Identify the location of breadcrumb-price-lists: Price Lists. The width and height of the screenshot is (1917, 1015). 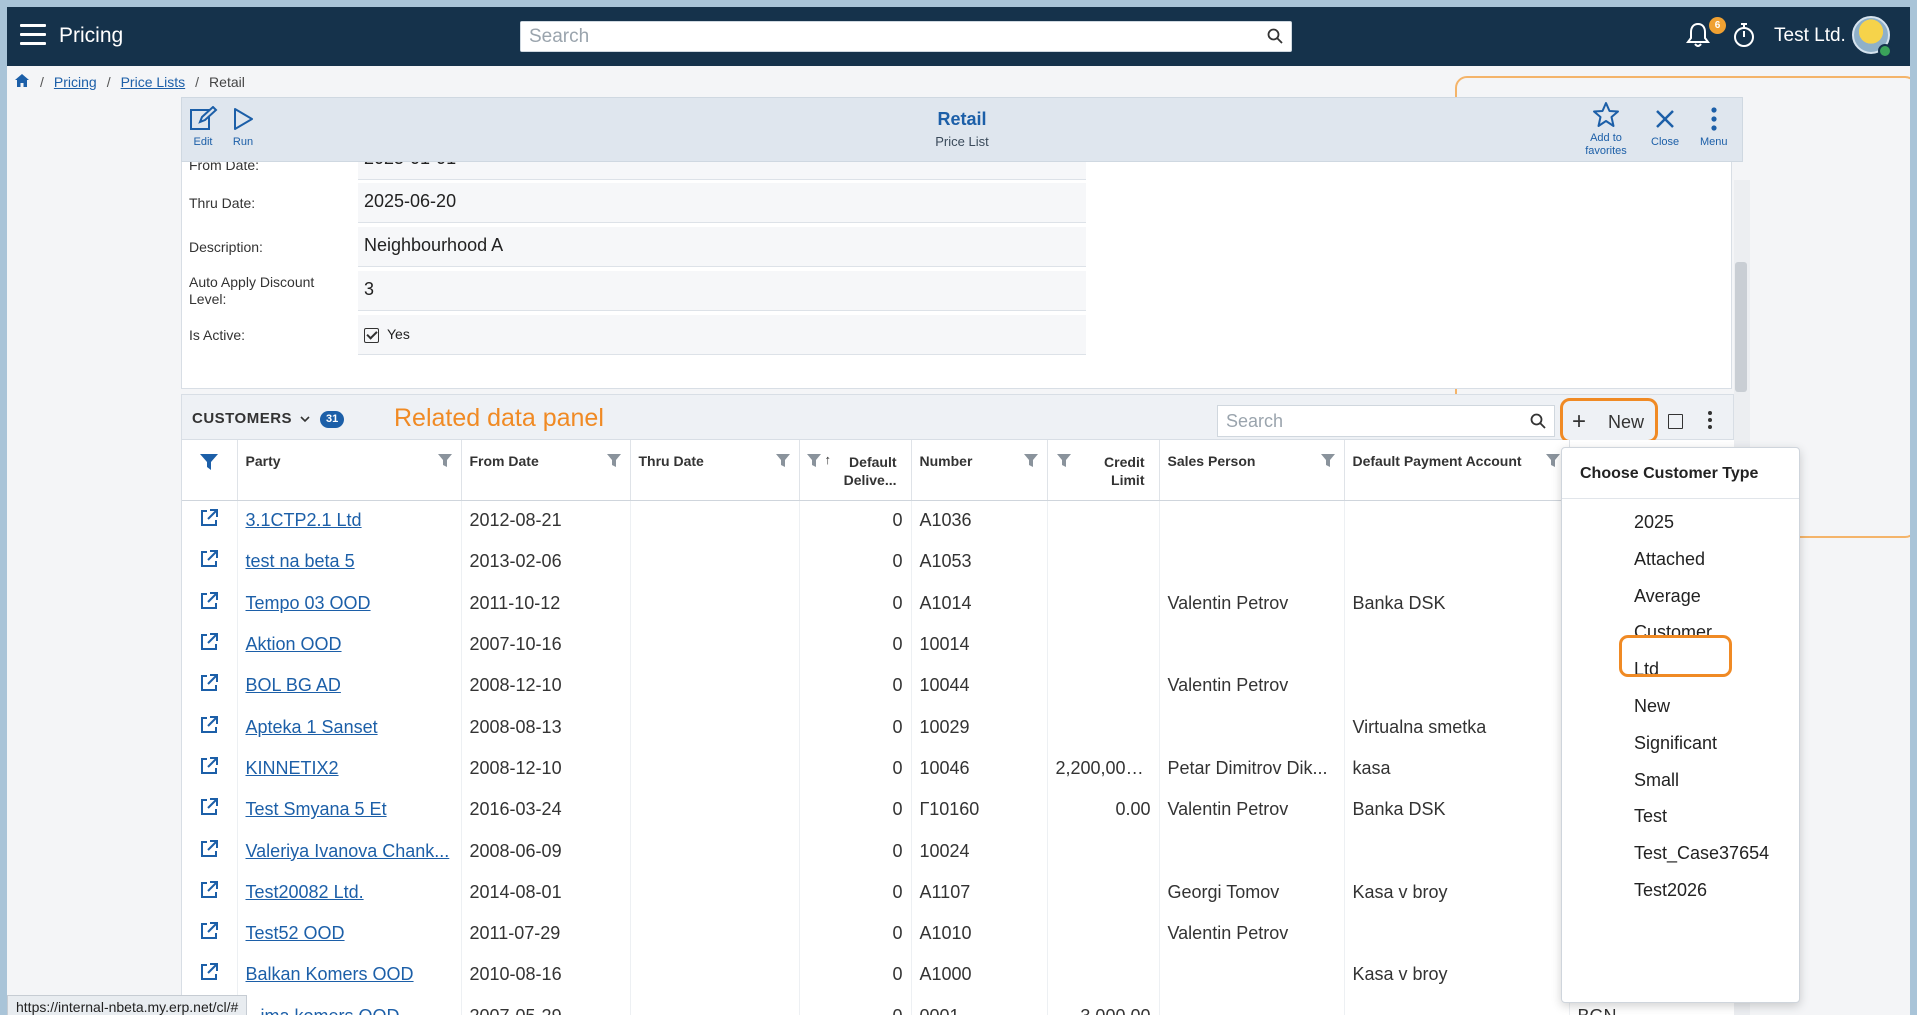
(153, 82).